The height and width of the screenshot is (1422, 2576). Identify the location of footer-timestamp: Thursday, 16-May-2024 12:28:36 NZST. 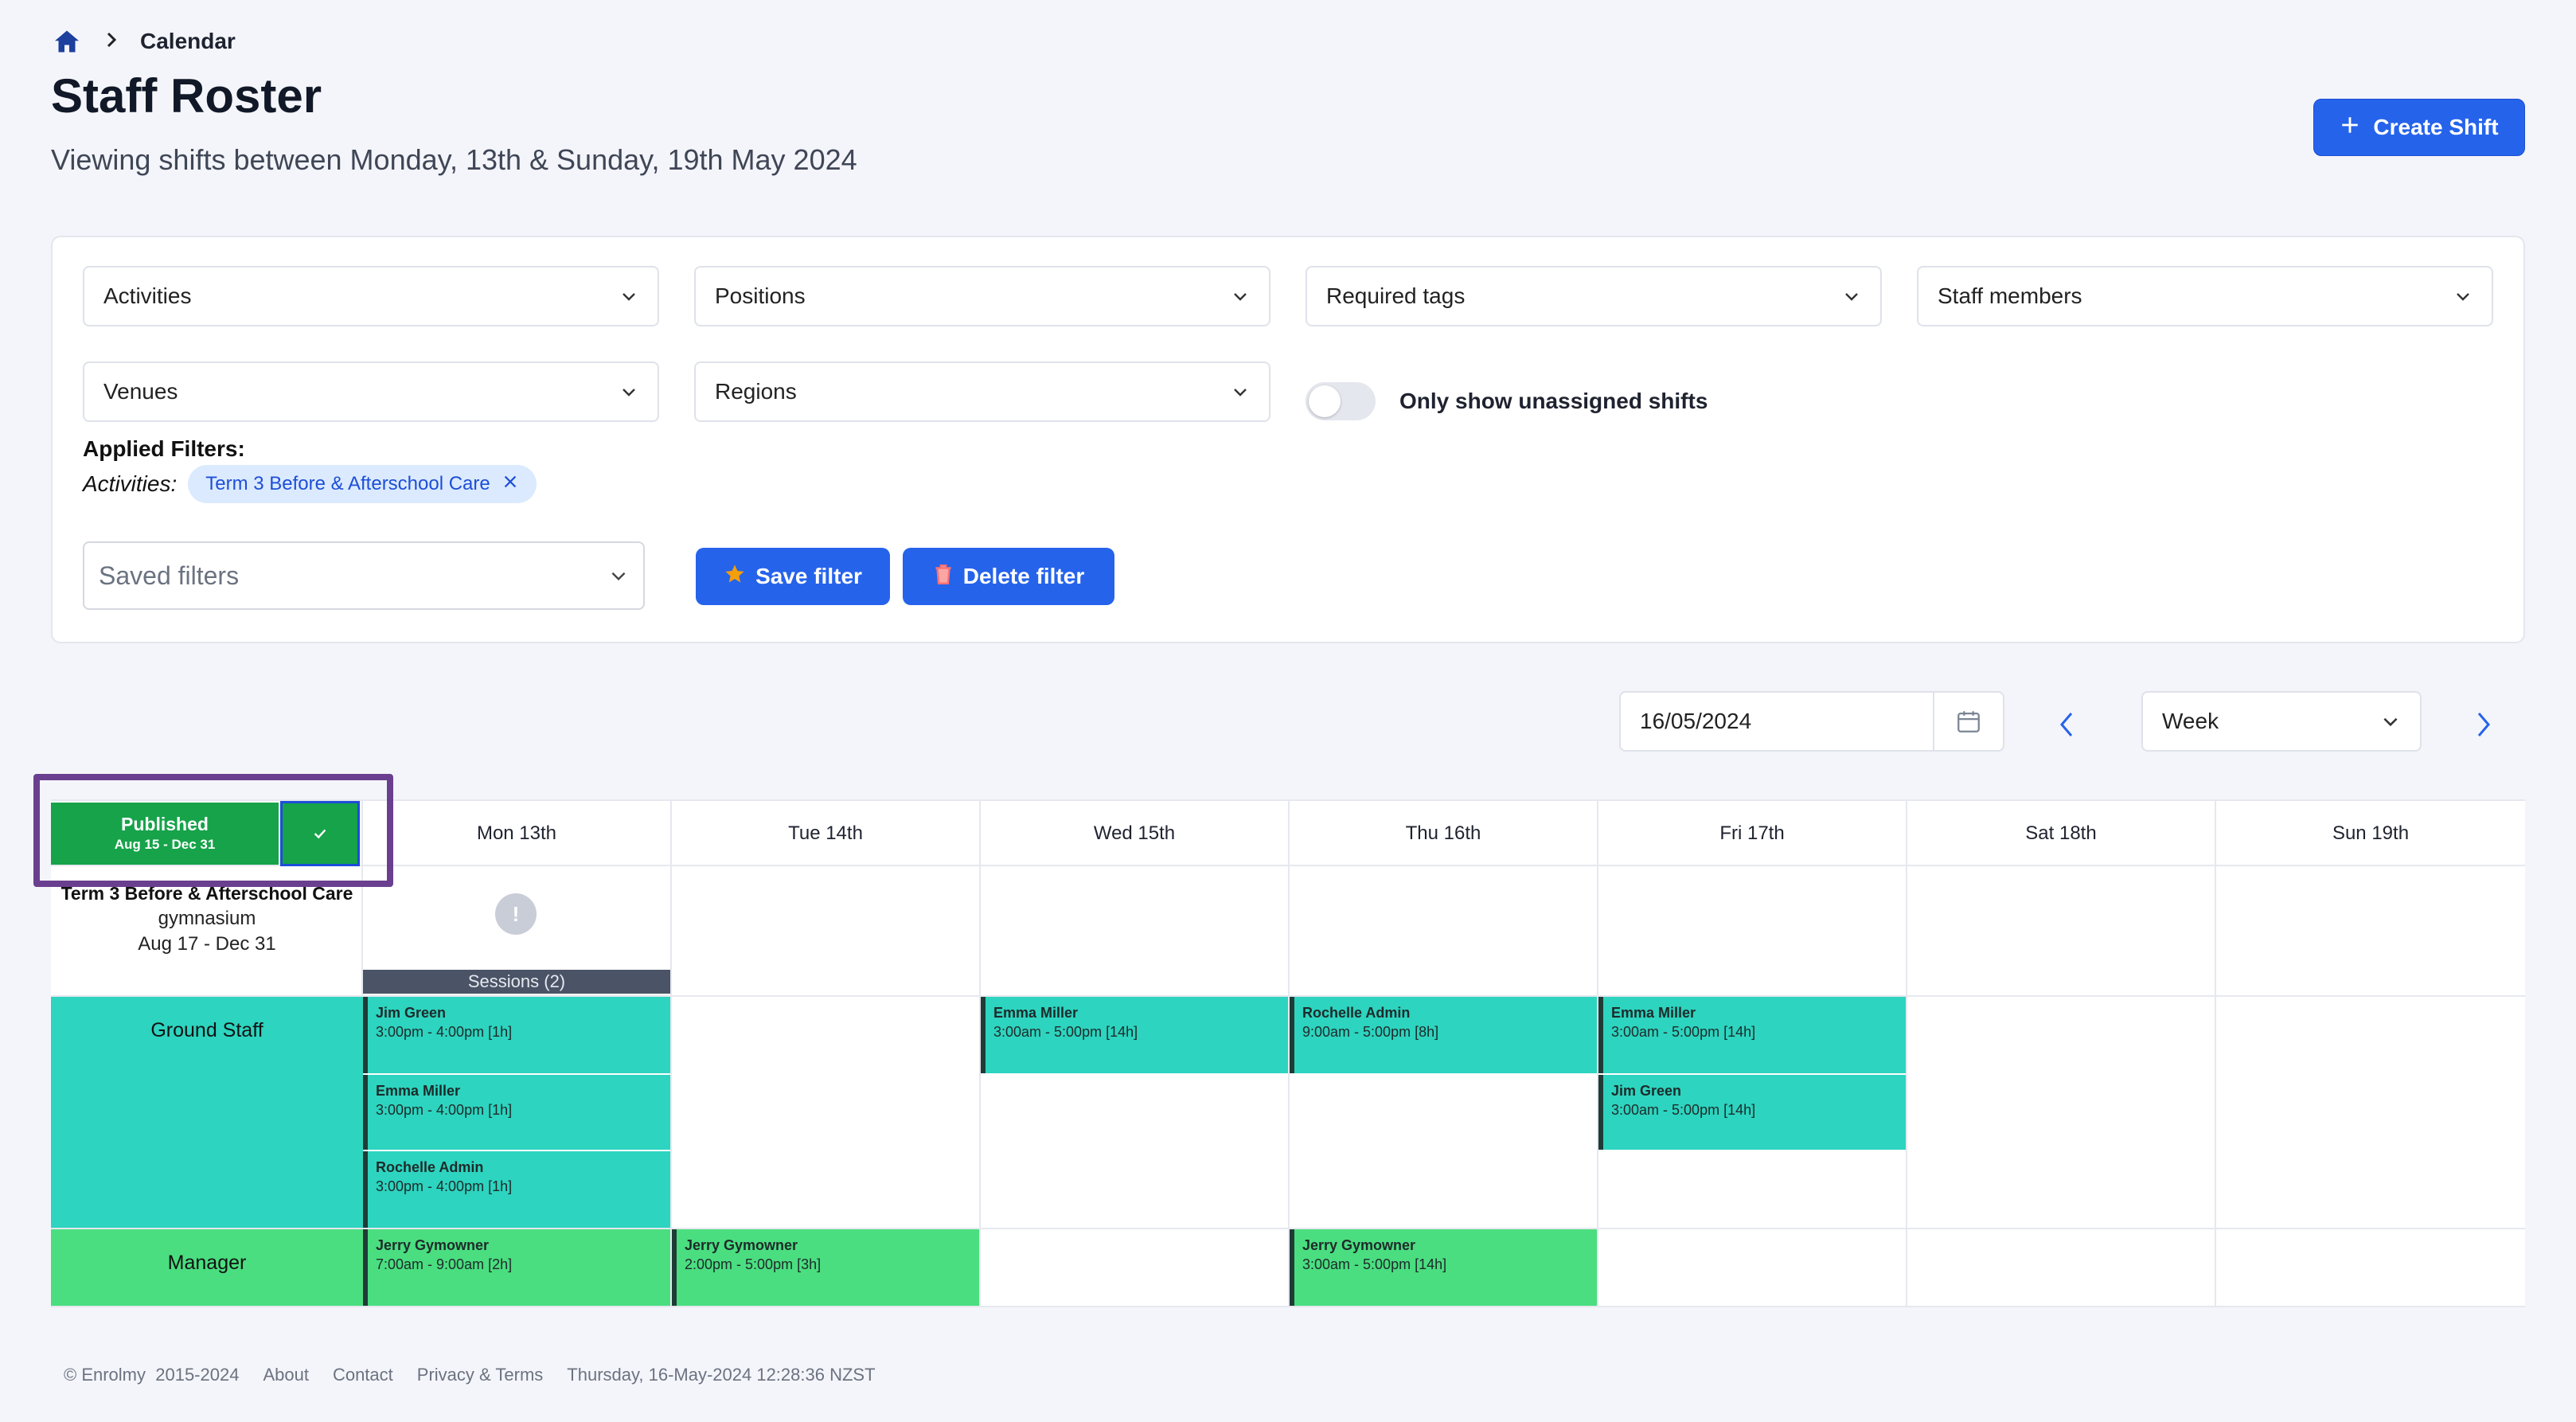
(721, 1375).